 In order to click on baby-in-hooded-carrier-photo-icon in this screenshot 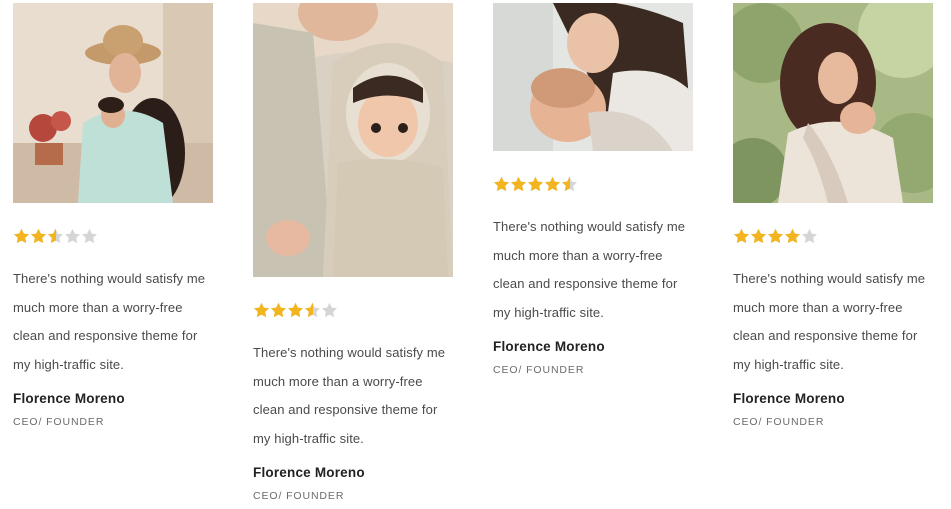, I will do `click(353, 140)`.